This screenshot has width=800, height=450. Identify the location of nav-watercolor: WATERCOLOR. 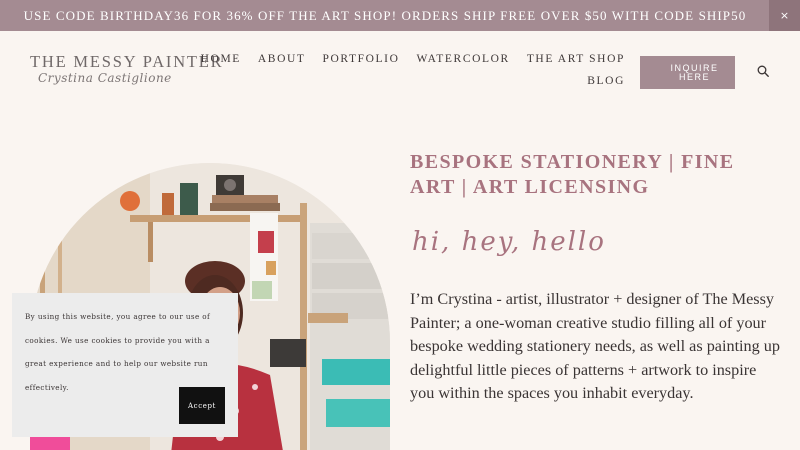
(463, 59).